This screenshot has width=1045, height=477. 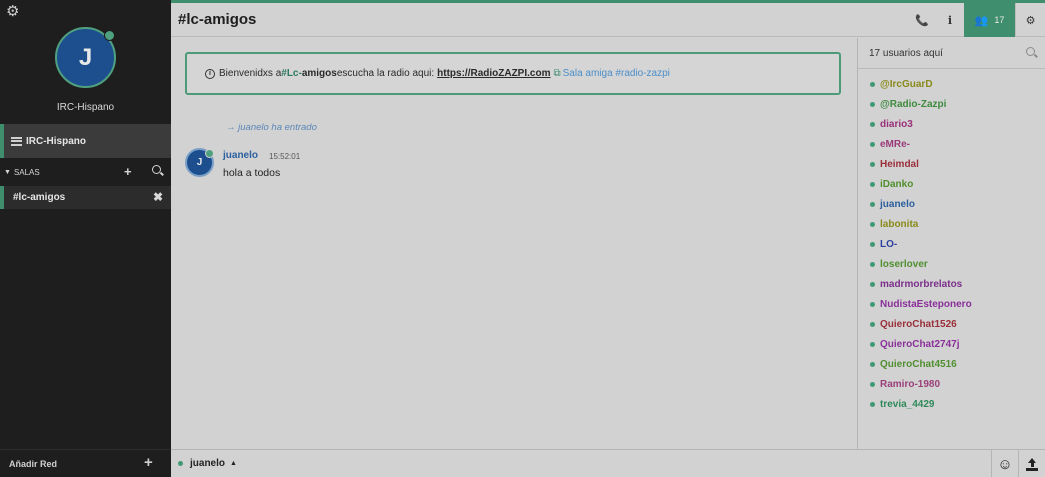 I want to click on emoji-icon: ☺, so click(x=1004, y=463).